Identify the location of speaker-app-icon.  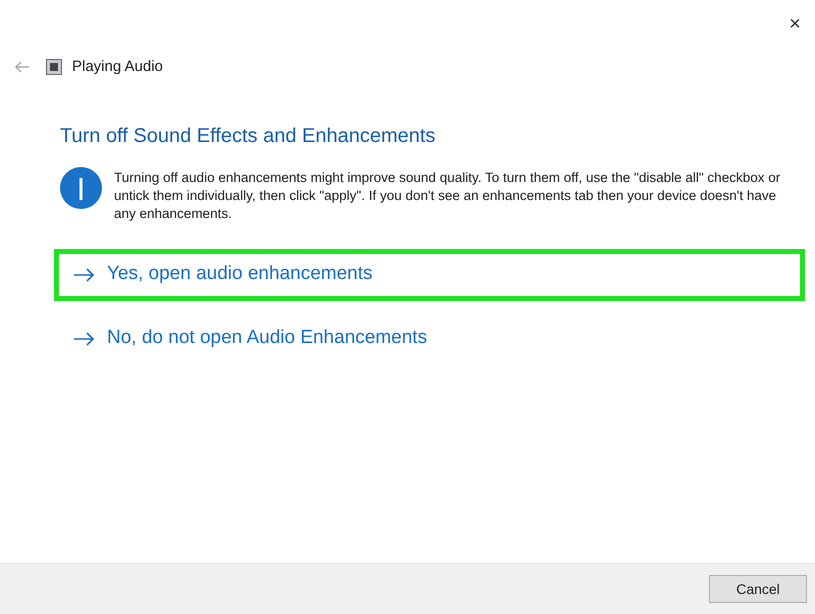
(54, 67).